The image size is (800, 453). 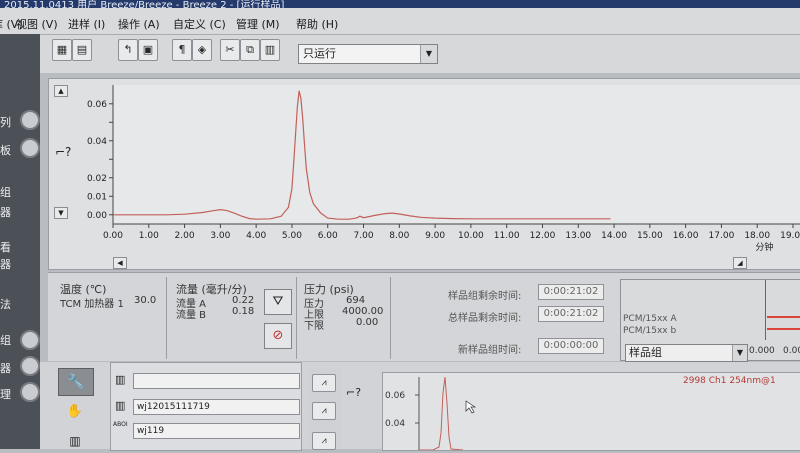 I want to click on open-icon: ▤, so click(x=82, y=50).